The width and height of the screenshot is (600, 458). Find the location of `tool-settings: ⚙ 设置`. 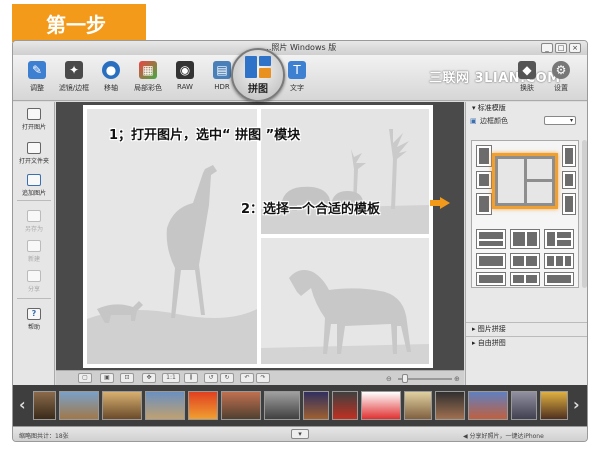

tool-settings: ⚙ 设置 is located at coordinates (561, 77).